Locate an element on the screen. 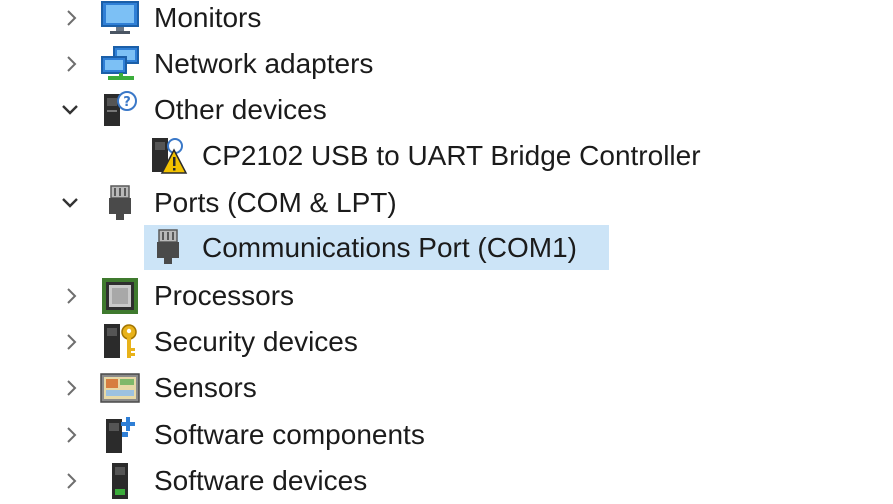 The image size is (893, 504). tree-item-label: Processors is located at coordinates (224, 295).